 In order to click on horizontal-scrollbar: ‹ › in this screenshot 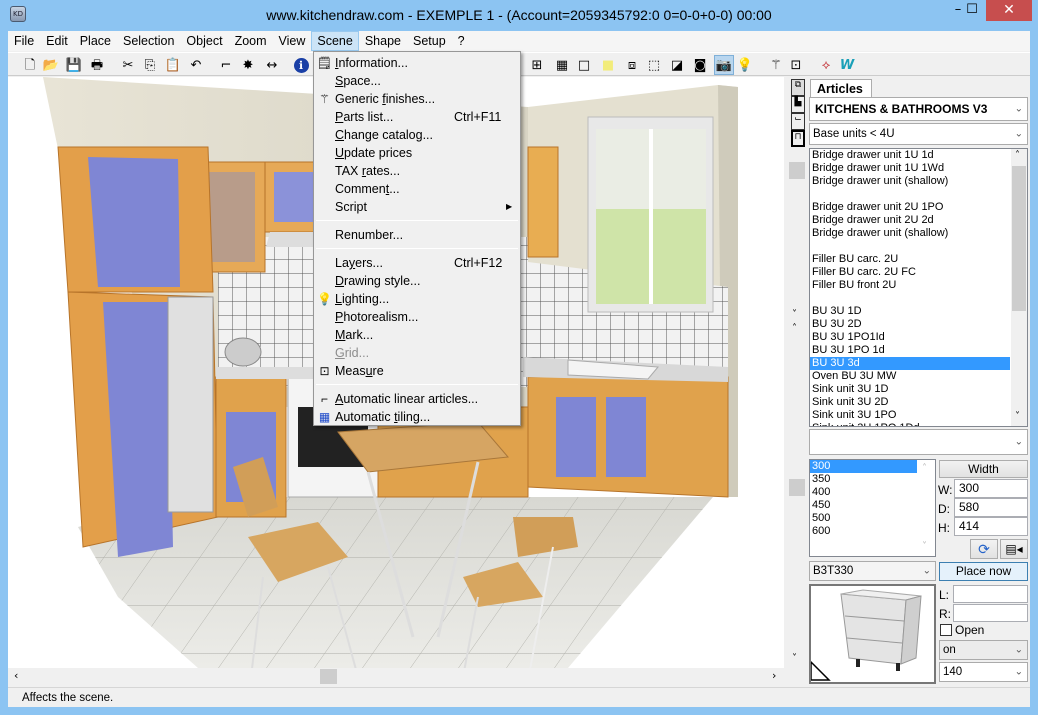, I will do `click(396, 676)`.